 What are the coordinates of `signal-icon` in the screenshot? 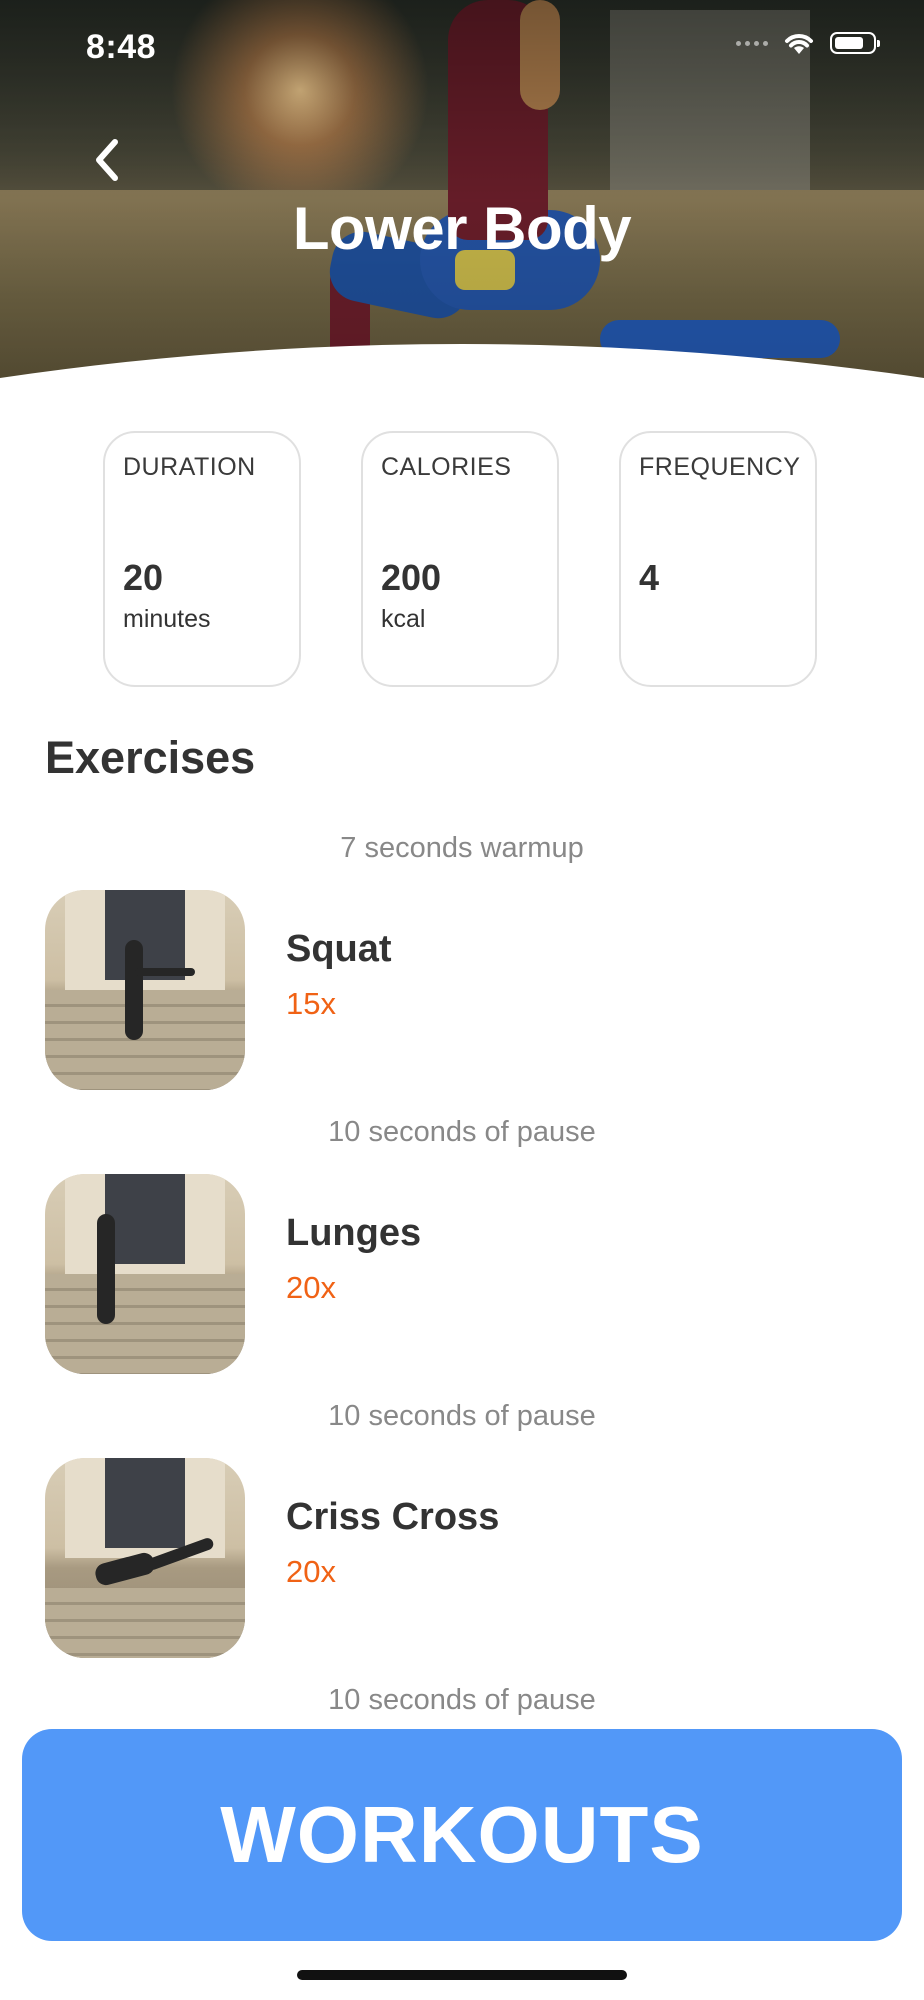 It's located at (752, 43).